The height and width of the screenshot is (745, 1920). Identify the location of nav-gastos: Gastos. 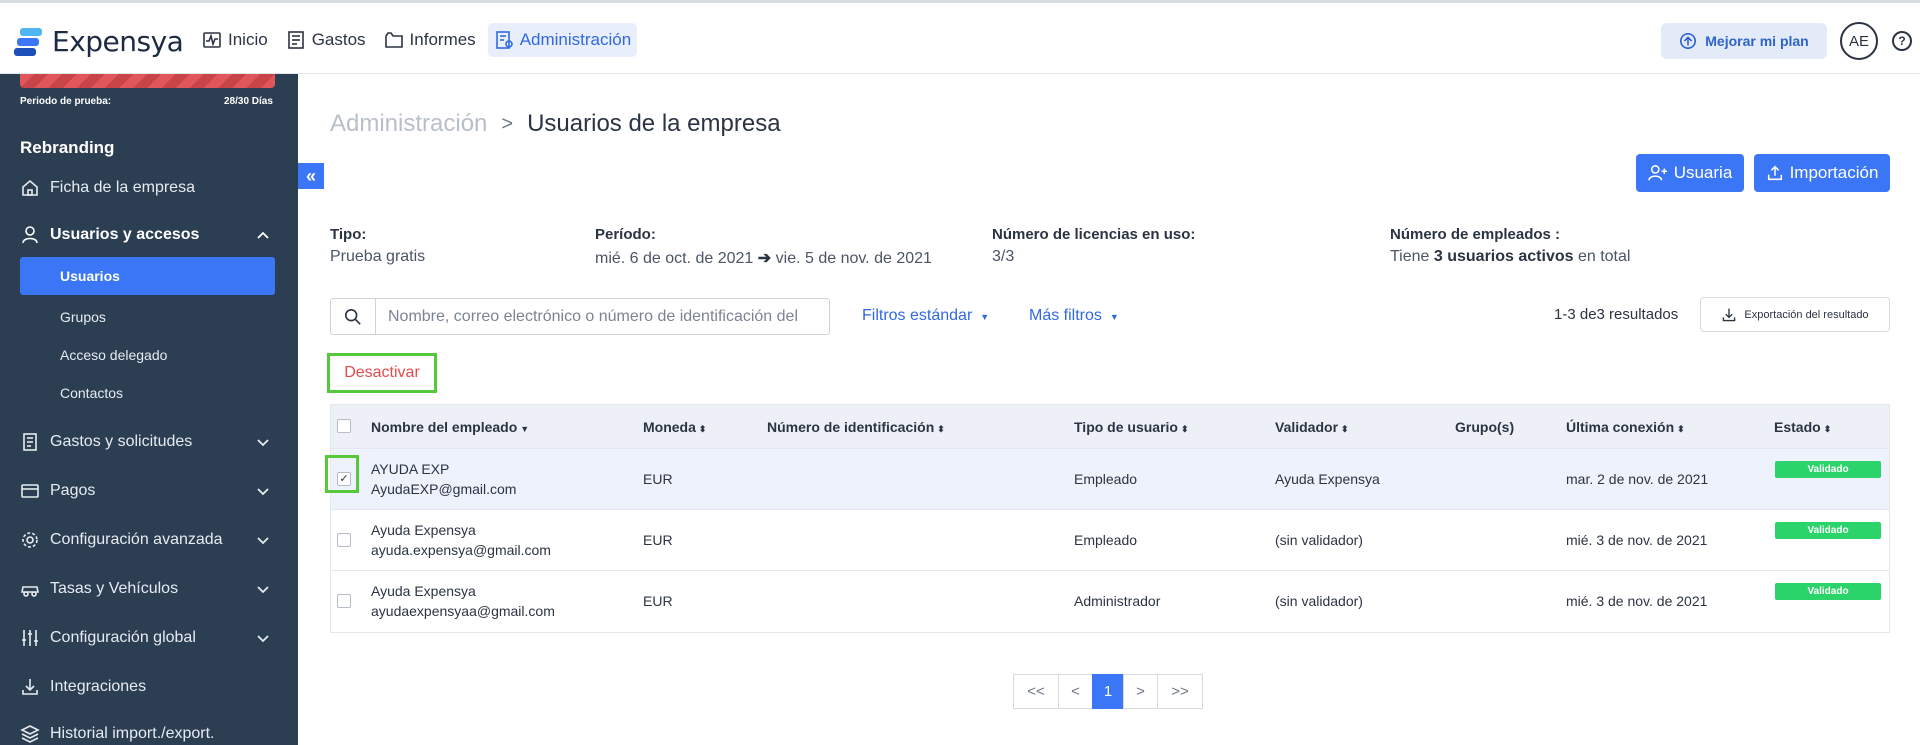
(326, 40).